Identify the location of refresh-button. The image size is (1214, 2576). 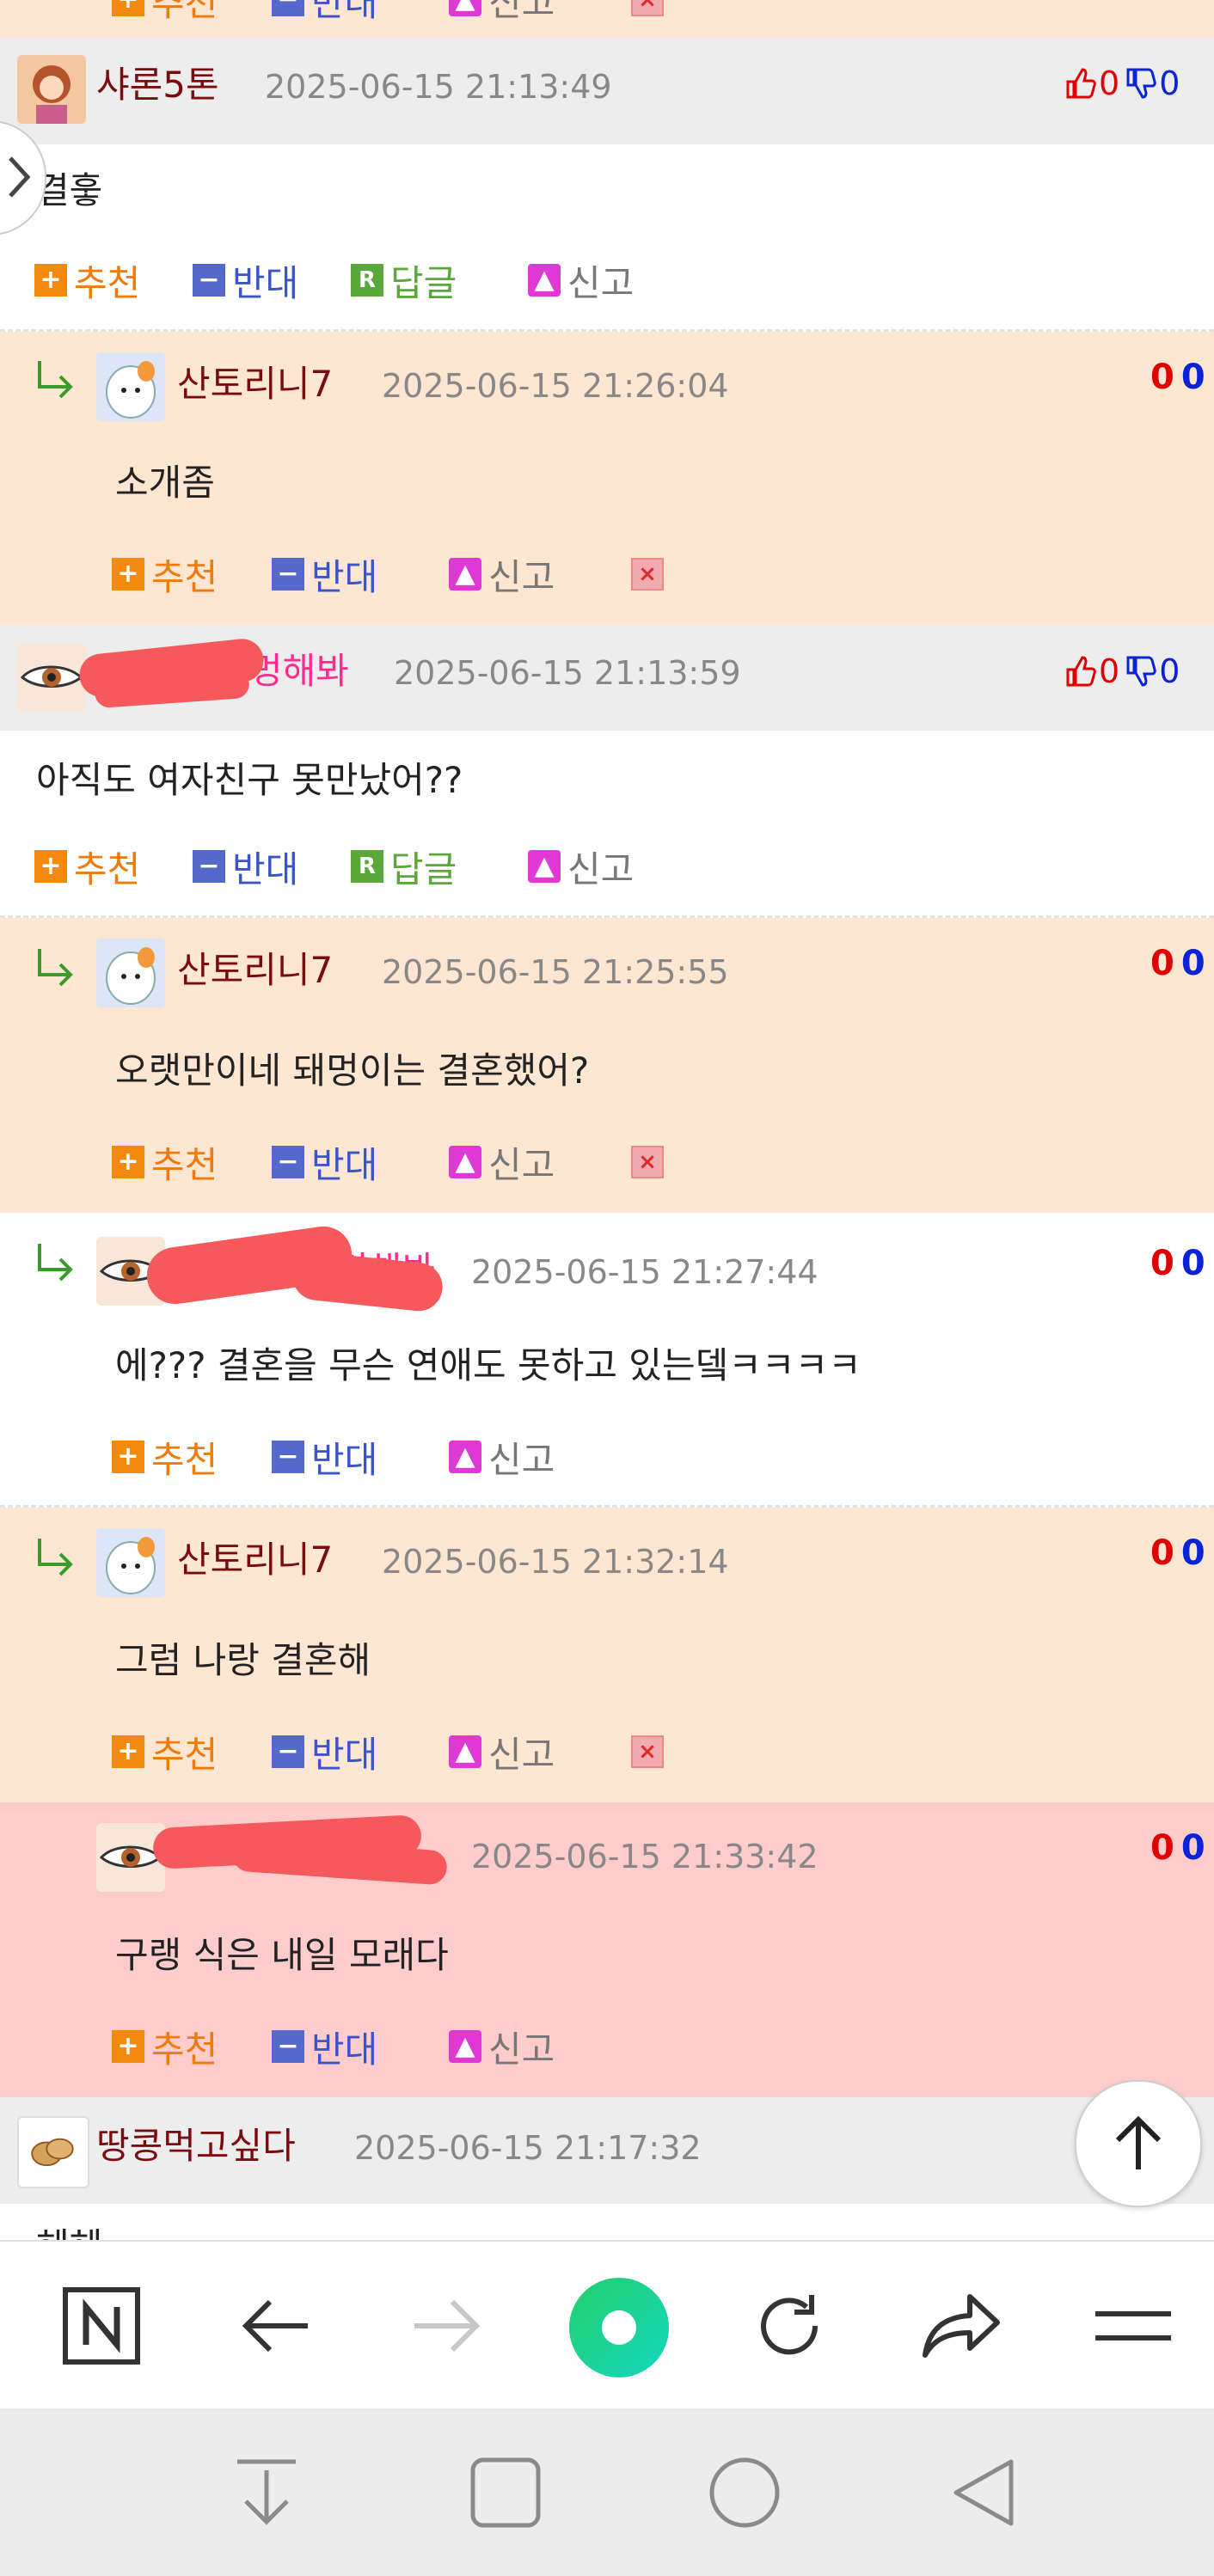
(789, 2326).